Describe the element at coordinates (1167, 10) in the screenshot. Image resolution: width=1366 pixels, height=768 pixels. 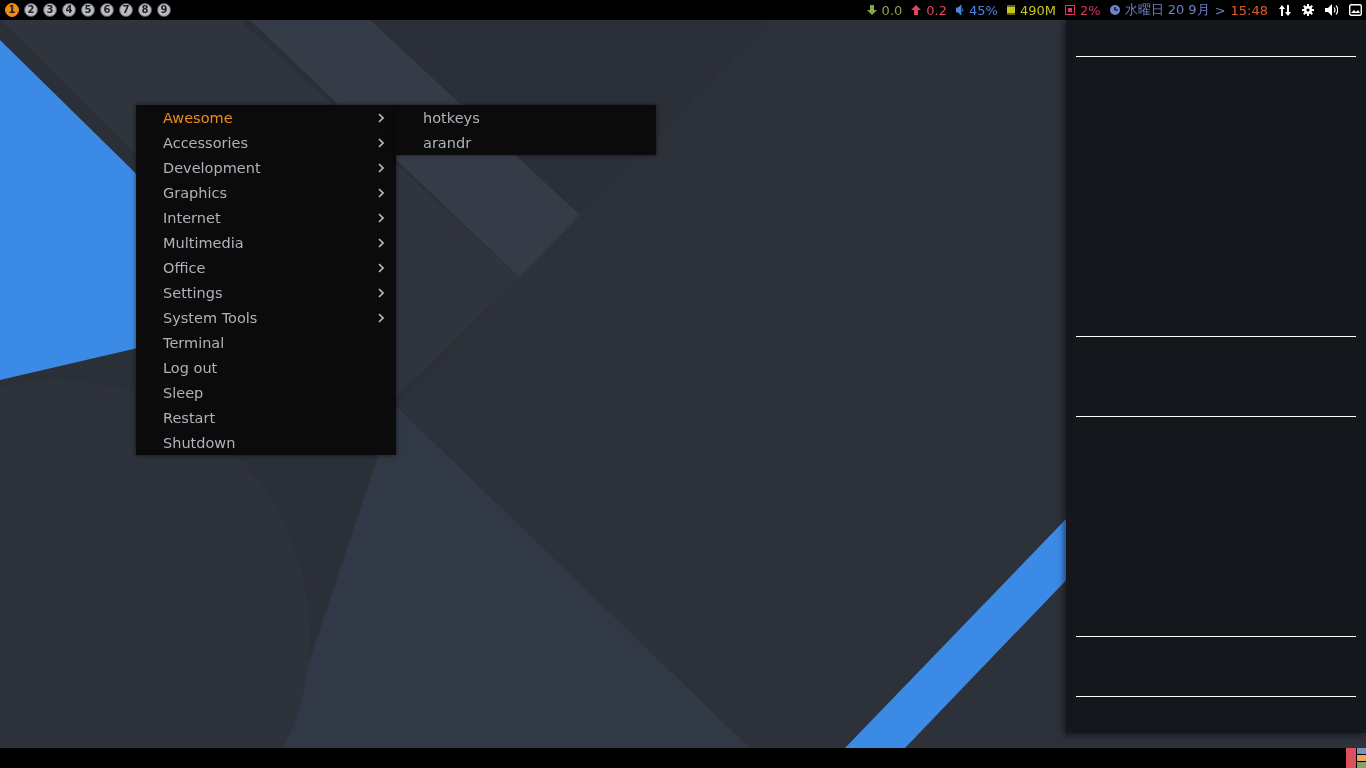
I see `date-text: 水曜日 20 9月` at that location.